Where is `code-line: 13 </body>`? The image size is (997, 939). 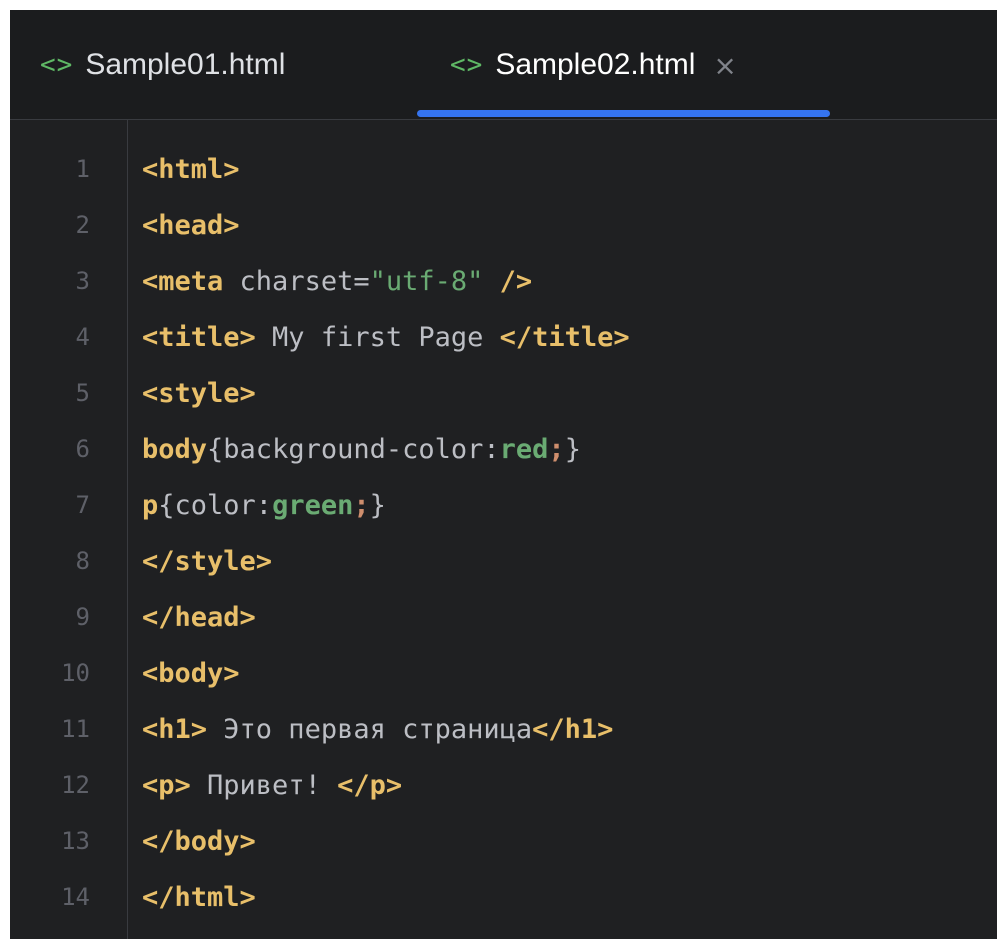
code-line: 13 </body> is located at coordinates (503, 841).